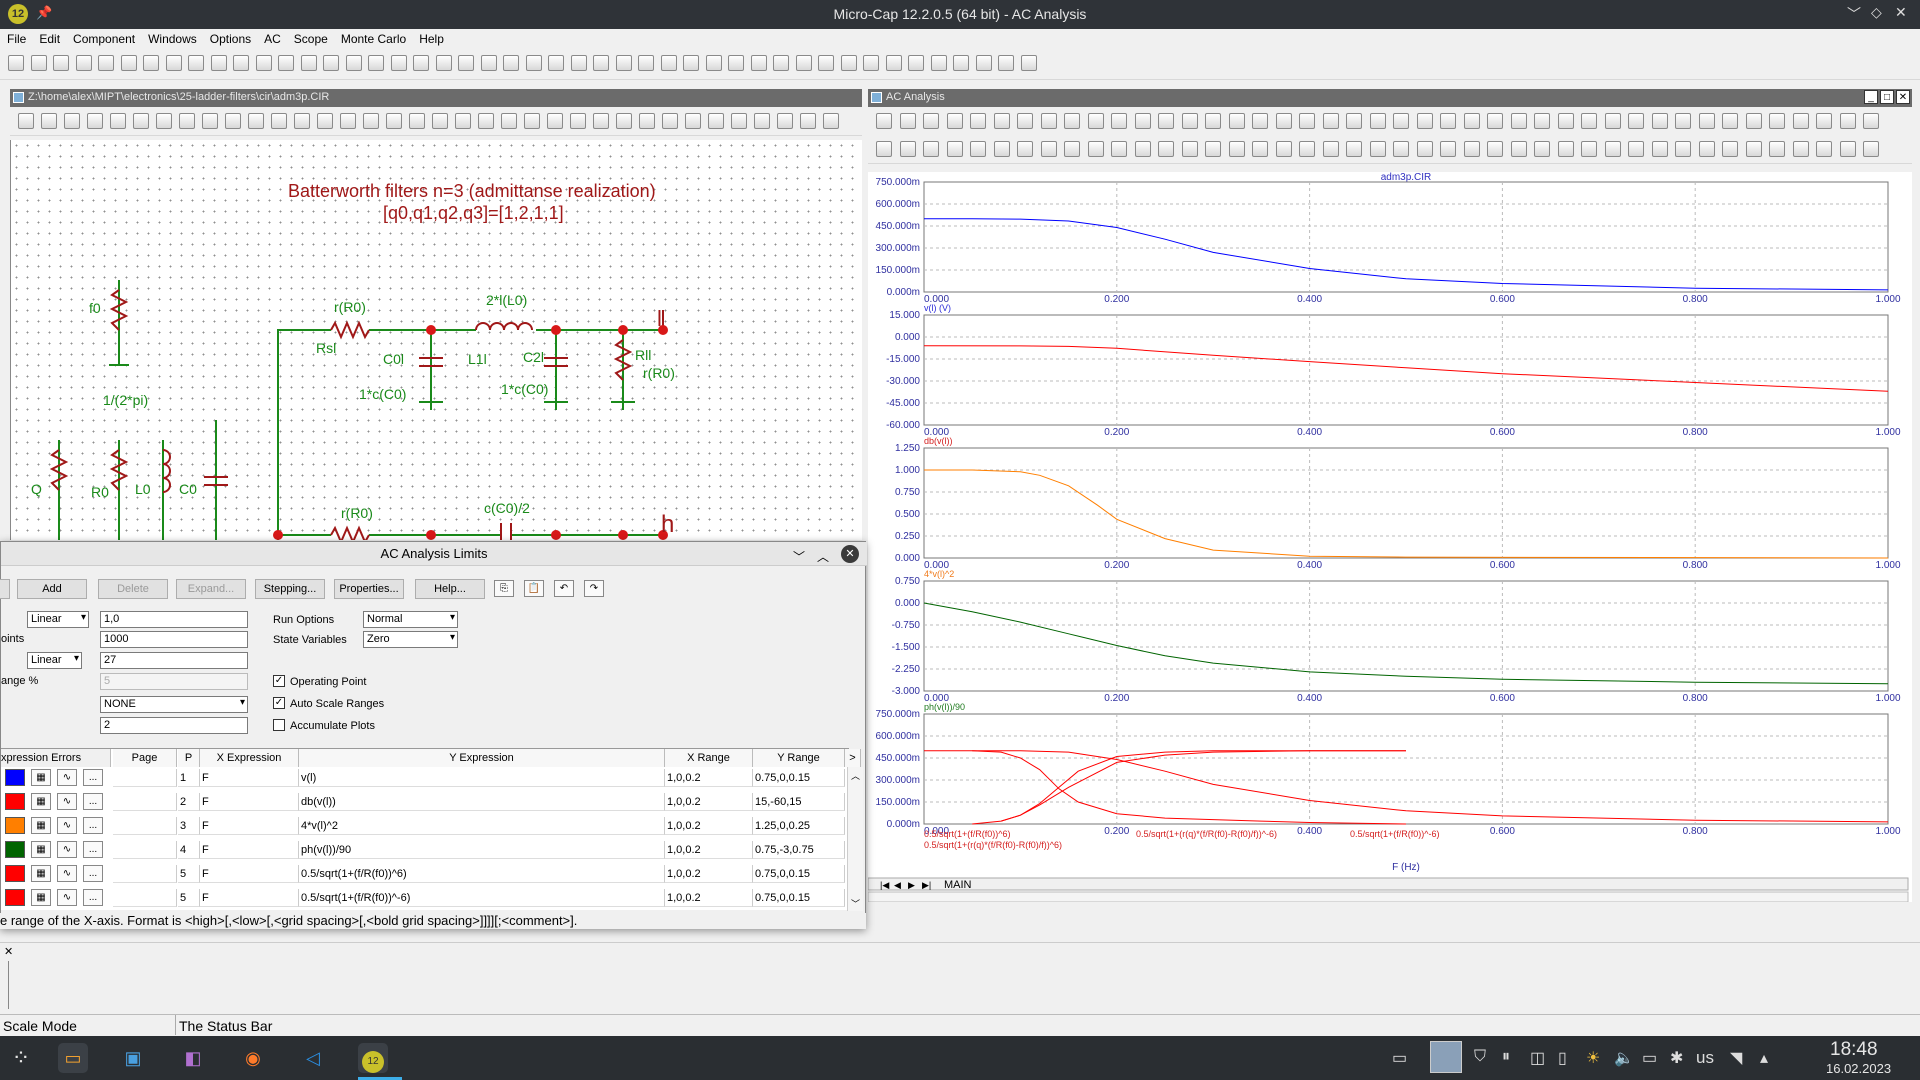 Image resolution: width=1920 pixels, height=1080 pixels. What do you see at coordinates (189, 898) in the screenshot?
I see `plot-number-cell: 5` at bounding box center [189, 898].